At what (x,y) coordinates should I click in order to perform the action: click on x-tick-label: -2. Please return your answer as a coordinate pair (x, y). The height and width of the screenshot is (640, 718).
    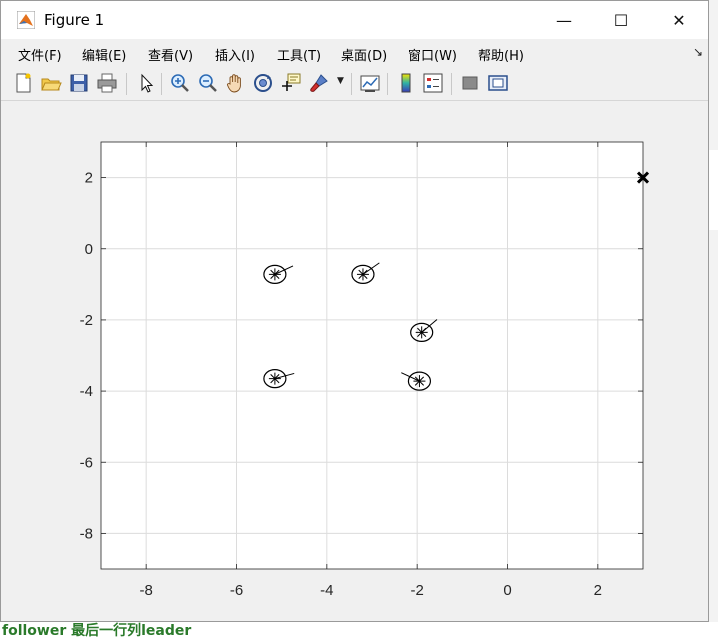
    Looking at the image, I should click on (416, 590).